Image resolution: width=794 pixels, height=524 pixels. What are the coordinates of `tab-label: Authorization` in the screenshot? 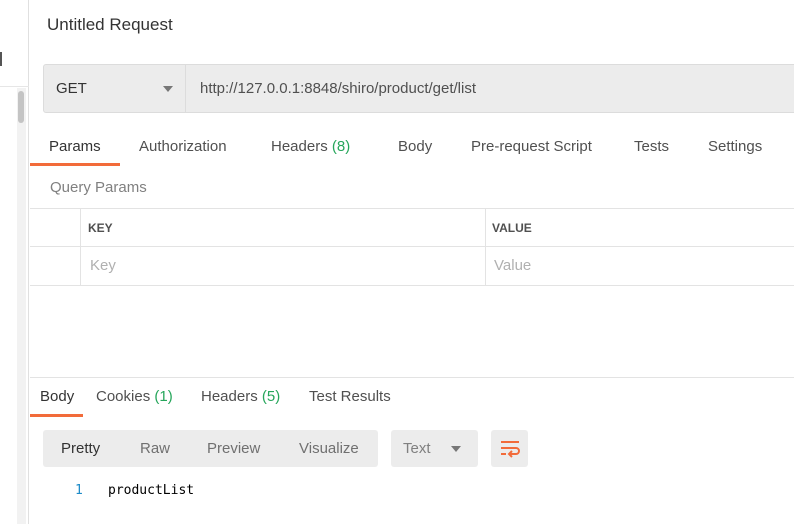 It's located at (183, 146).